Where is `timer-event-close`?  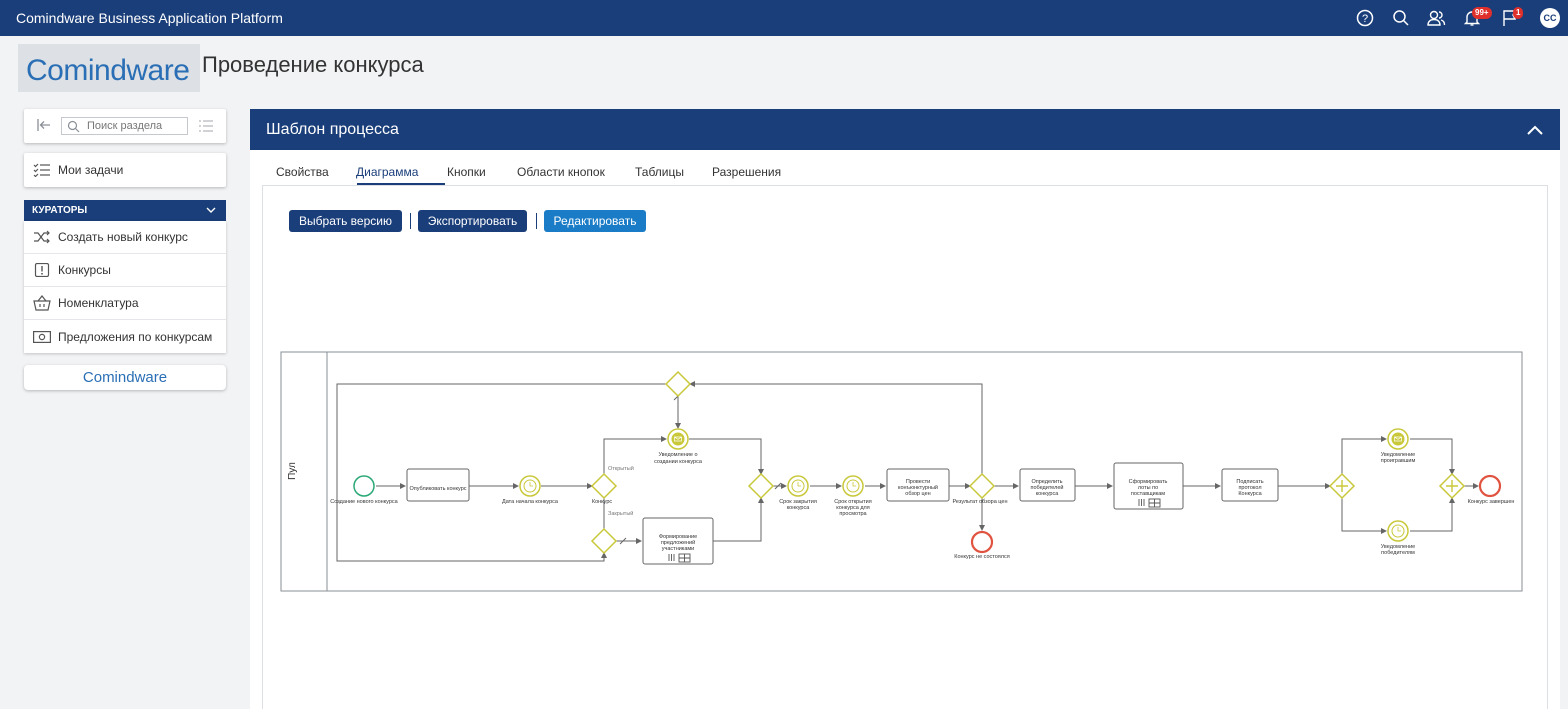
timer-event-close is located at coordinates (798, 486).